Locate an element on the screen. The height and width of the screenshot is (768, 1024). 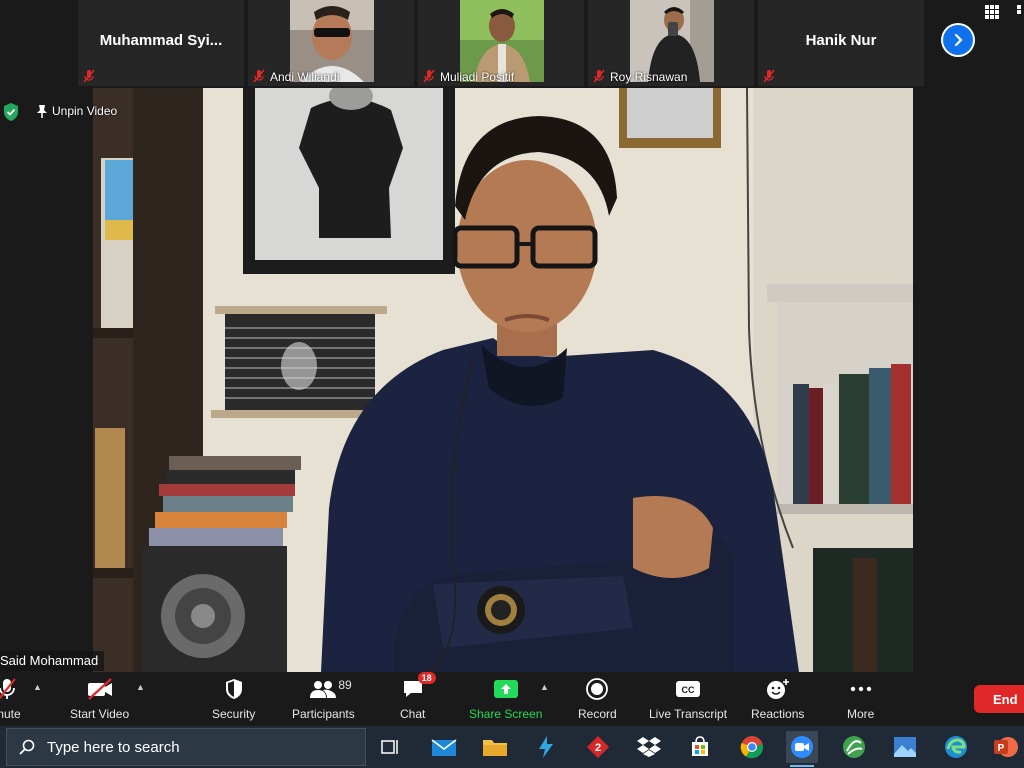
start-video-label: Start Video is located at coordinates (100, 714).